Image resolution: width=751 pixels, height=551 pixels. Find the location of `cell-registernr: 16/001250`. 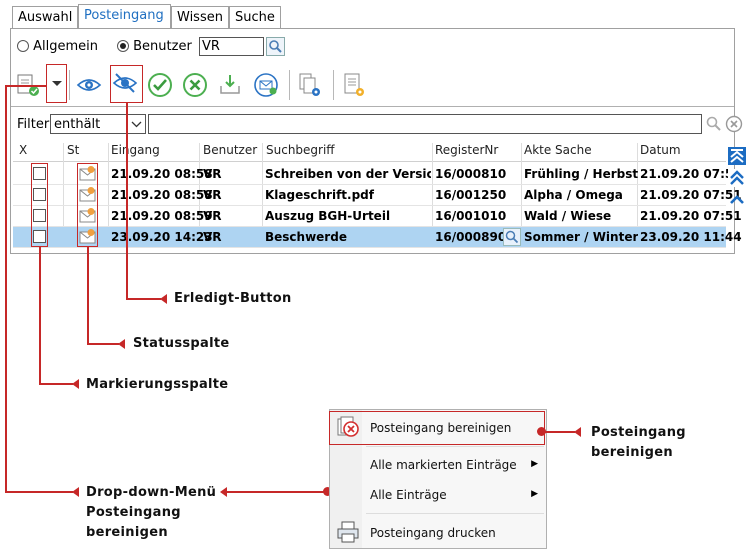

cell-registernr: 16/001250 is located at coordinates (471, 195).